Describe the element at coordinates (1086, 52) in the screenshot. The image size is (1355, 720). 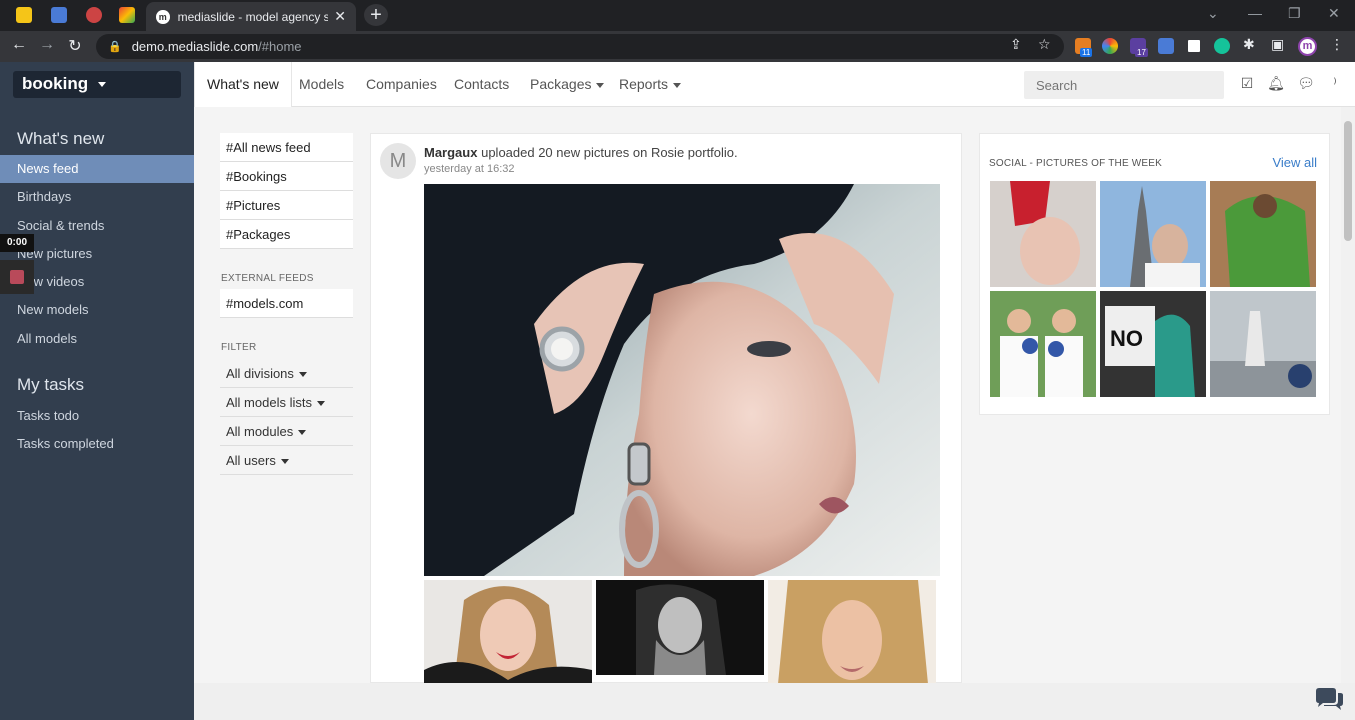
I see `extension-1-badge: 11` at that location.